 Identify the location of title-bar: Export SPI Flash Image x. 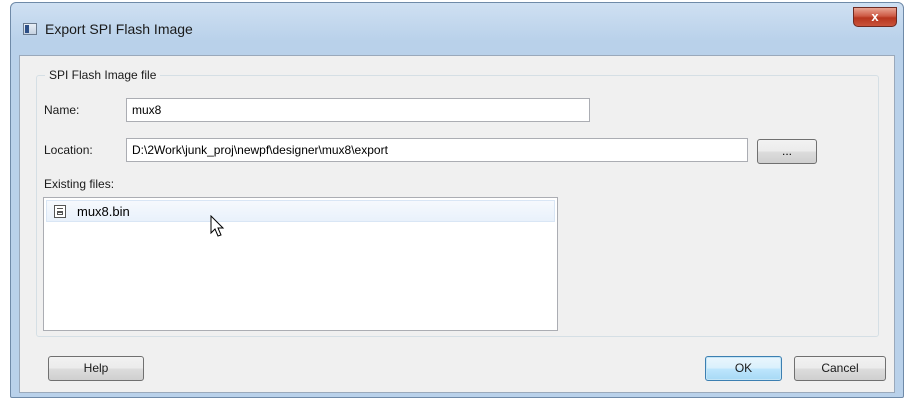
(457, 29).